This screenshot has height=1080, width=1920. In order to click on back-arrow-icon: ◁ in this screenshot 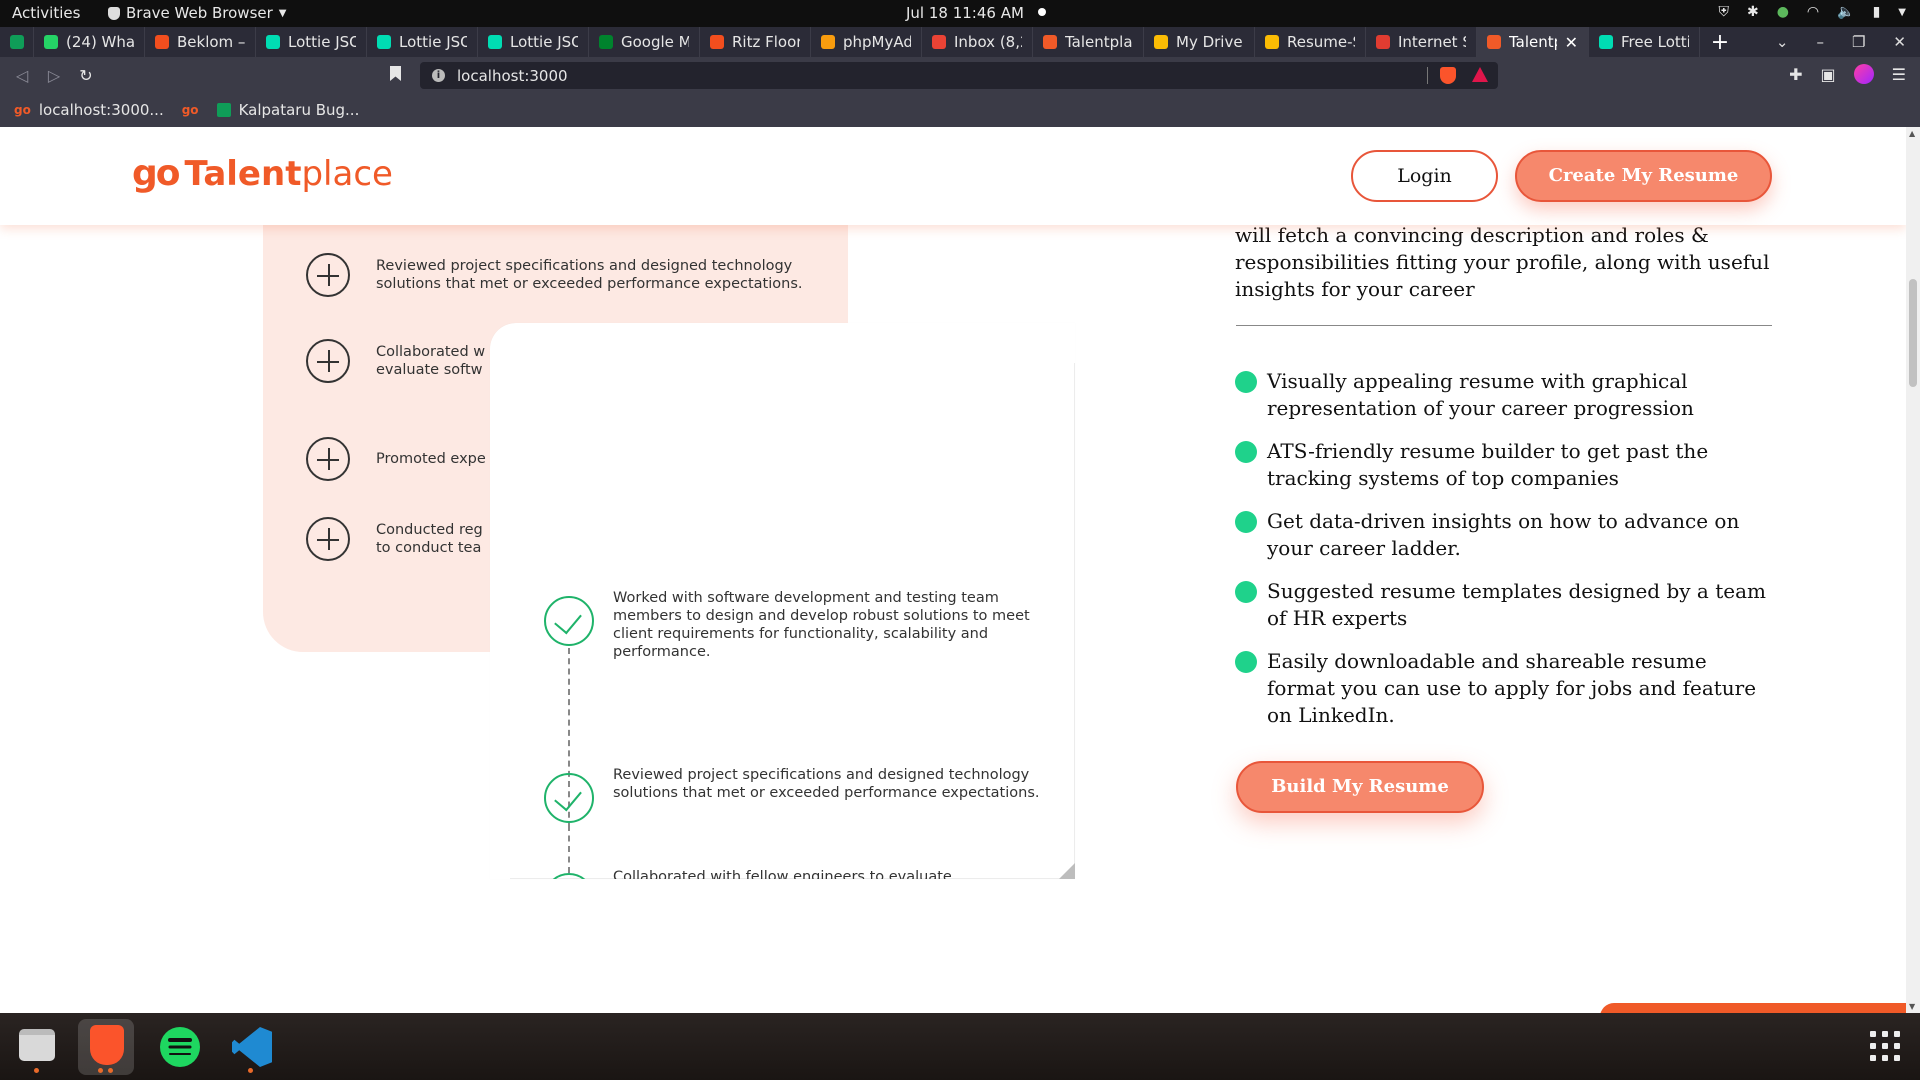, I will do `click(22, 75)`.